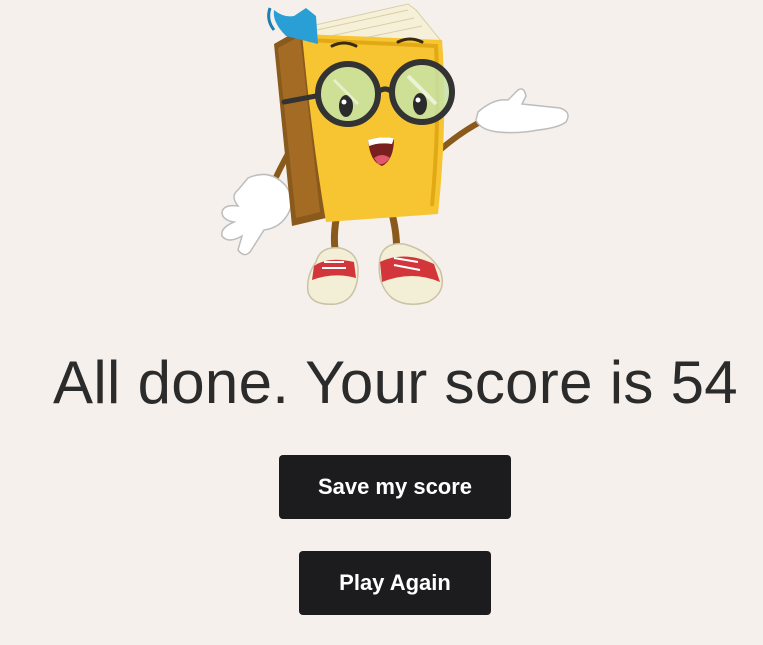 The image size is (763, 645). I want to click on play-again-button: Play Again, so click(395, 583).